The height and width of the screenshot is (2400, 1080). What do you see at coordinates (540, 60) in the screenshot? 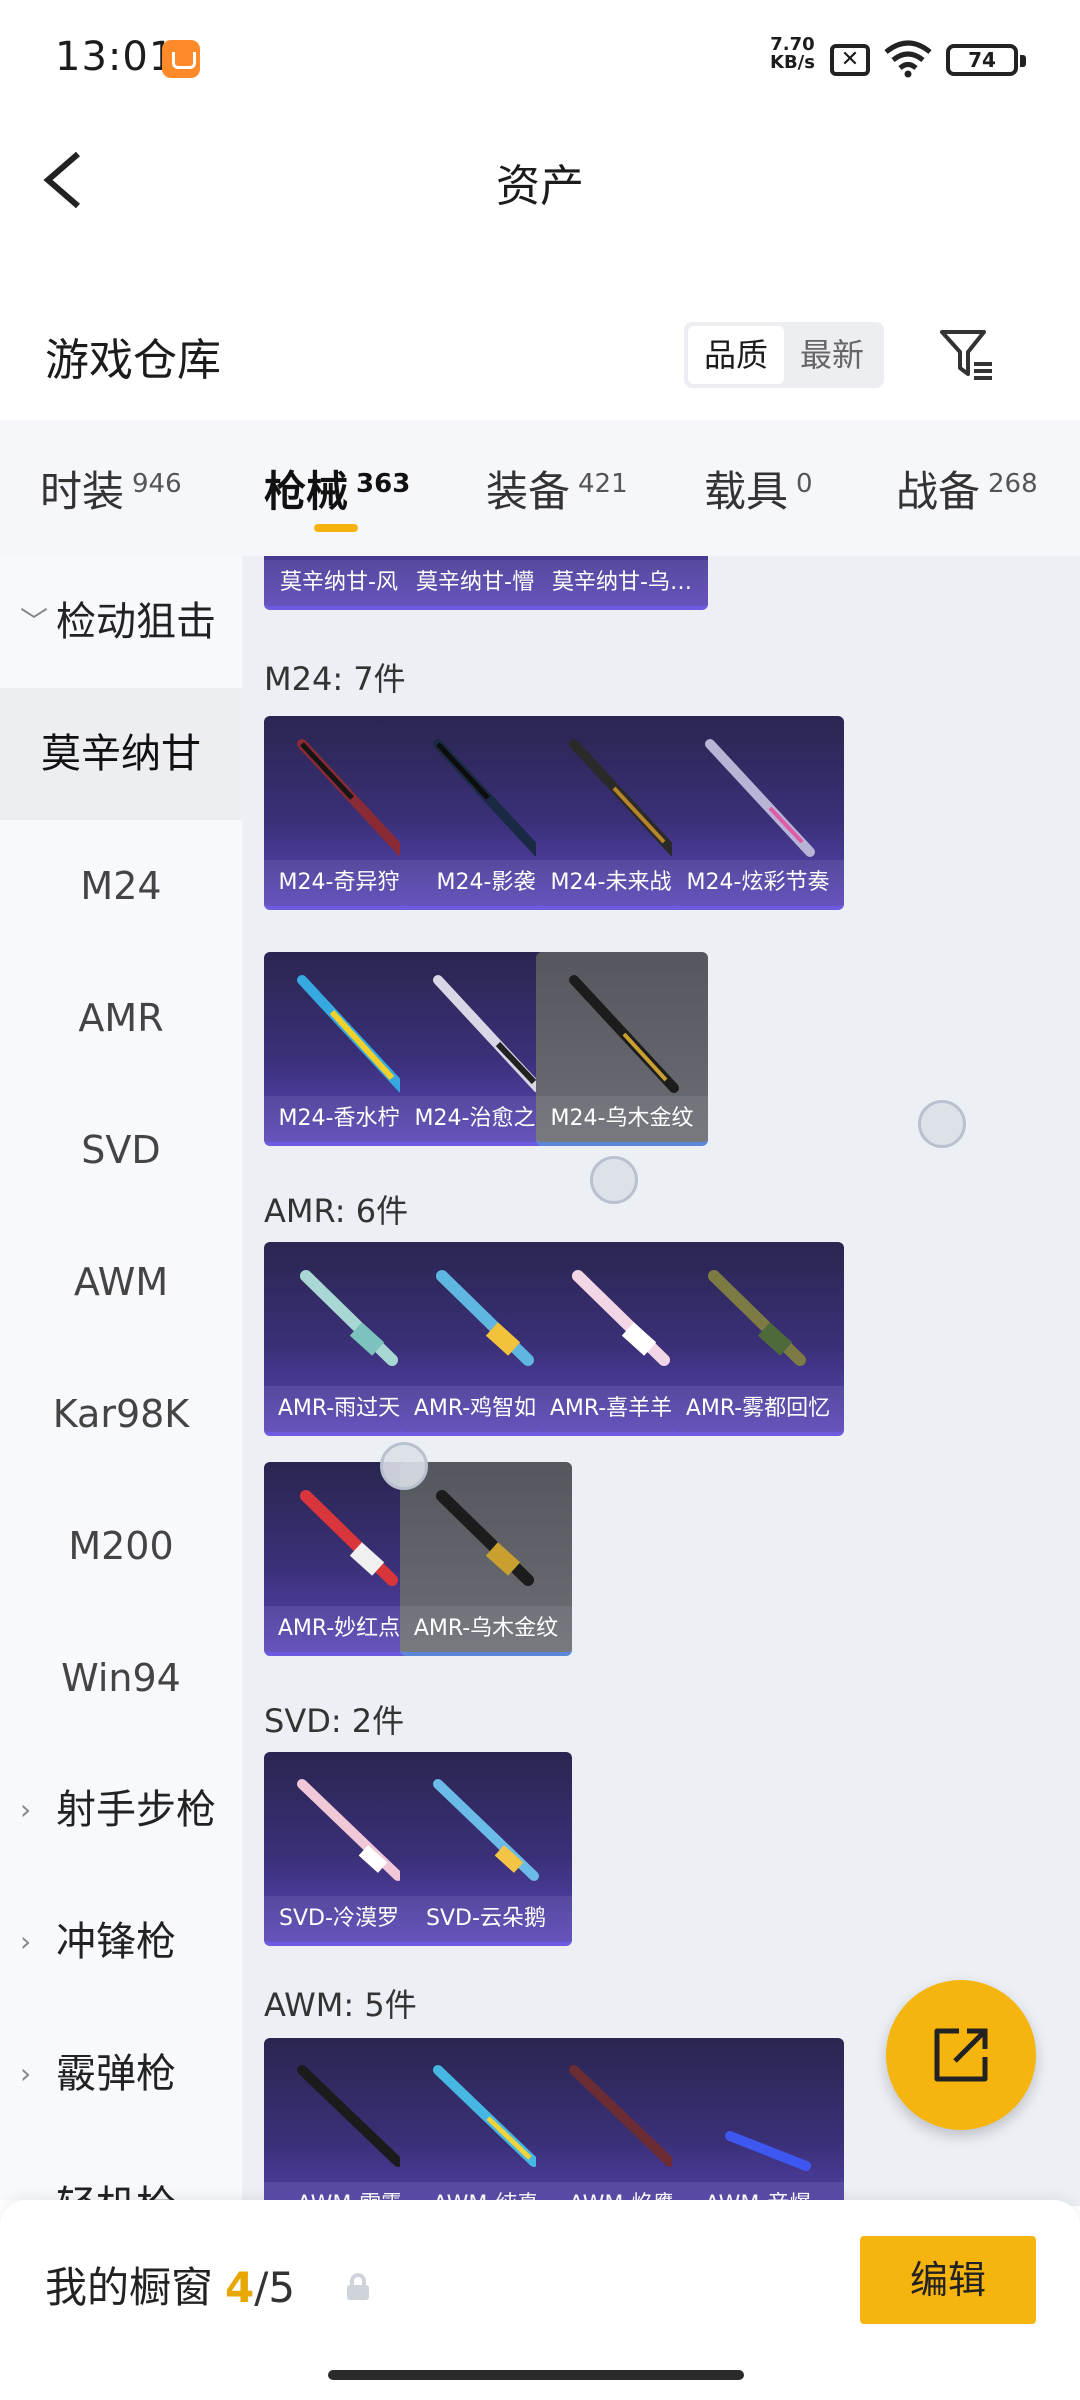
I see `status-bar: 13:01 7.70 KB/s ✕ 74` at bounding box center [540, 60].